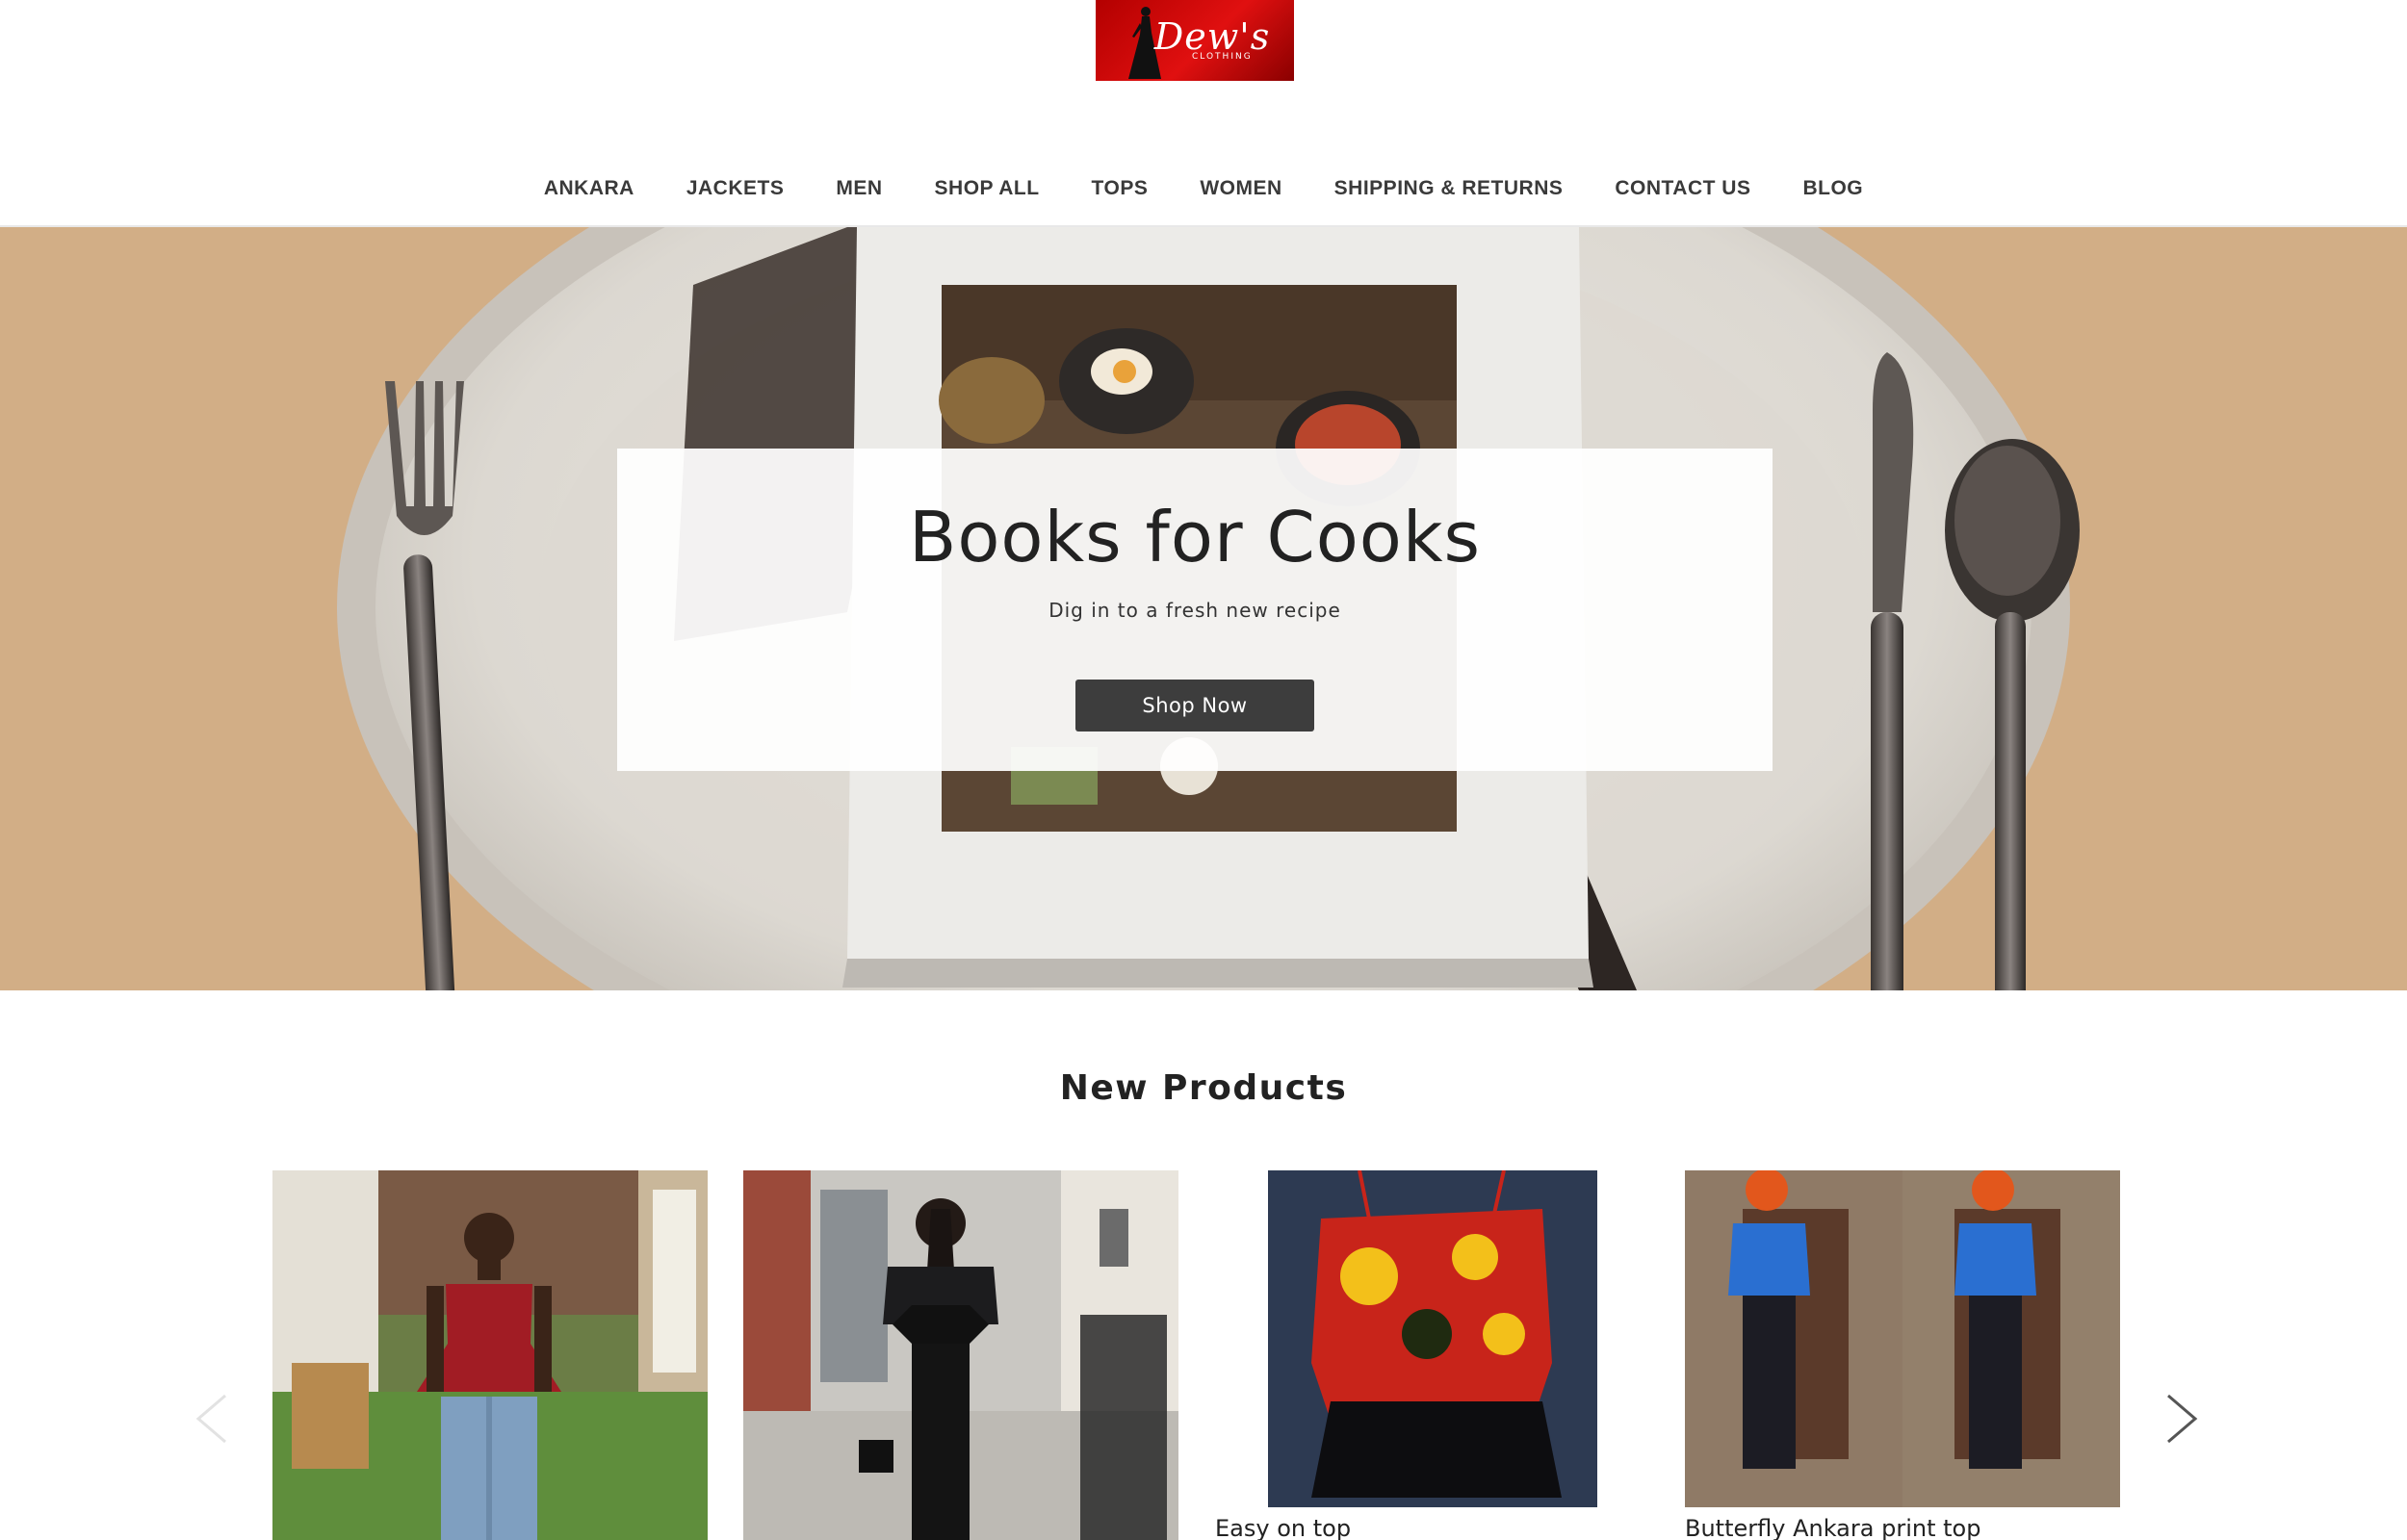  I want to click on hero-subtitle: Dig in to a fresh new recipe, so click(1194, 610).